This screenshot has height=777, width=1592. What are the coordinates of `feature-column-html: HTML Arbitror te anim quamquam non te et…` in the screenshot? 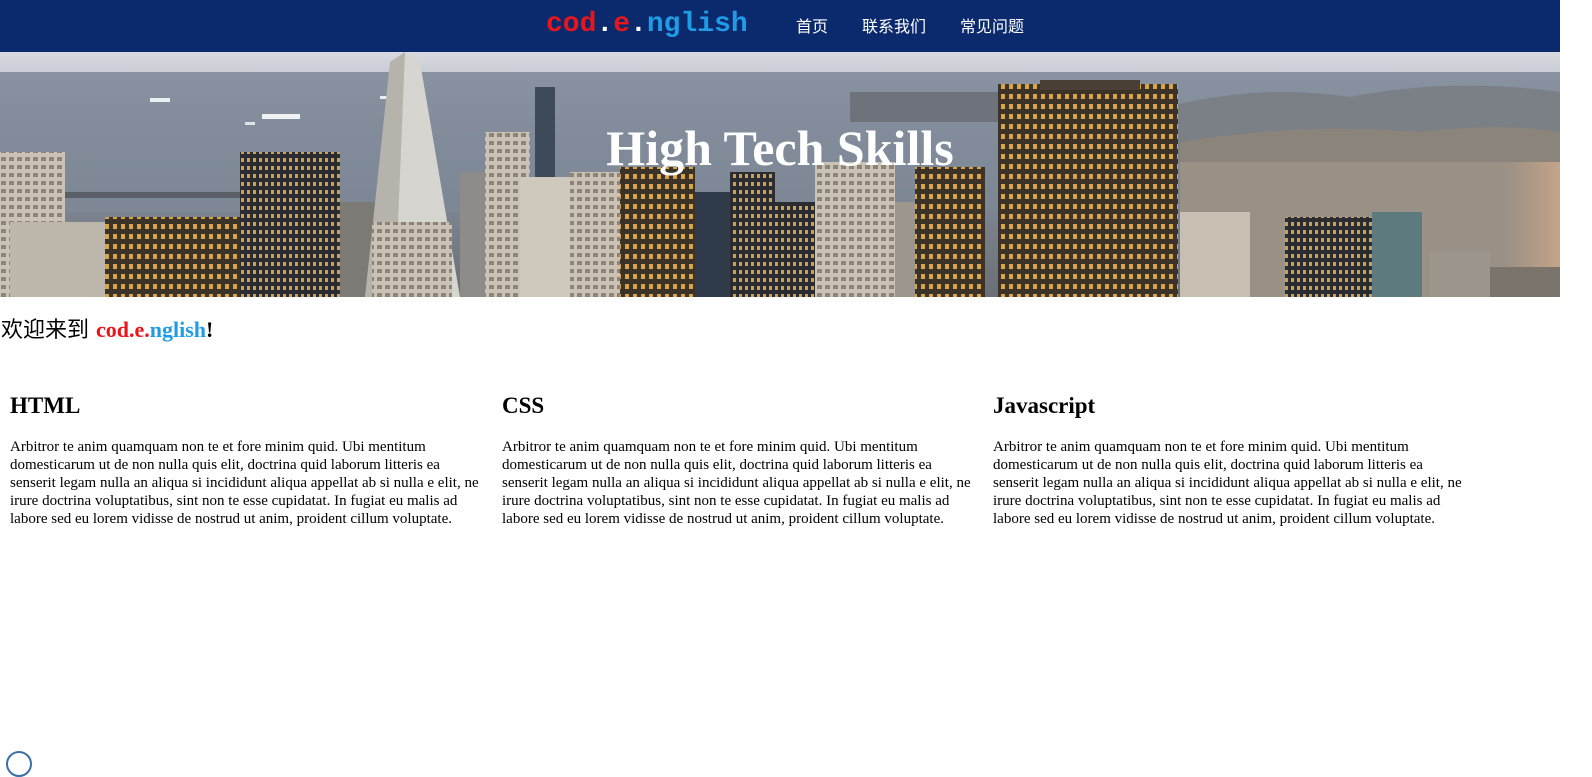 It's located at (245, 459).